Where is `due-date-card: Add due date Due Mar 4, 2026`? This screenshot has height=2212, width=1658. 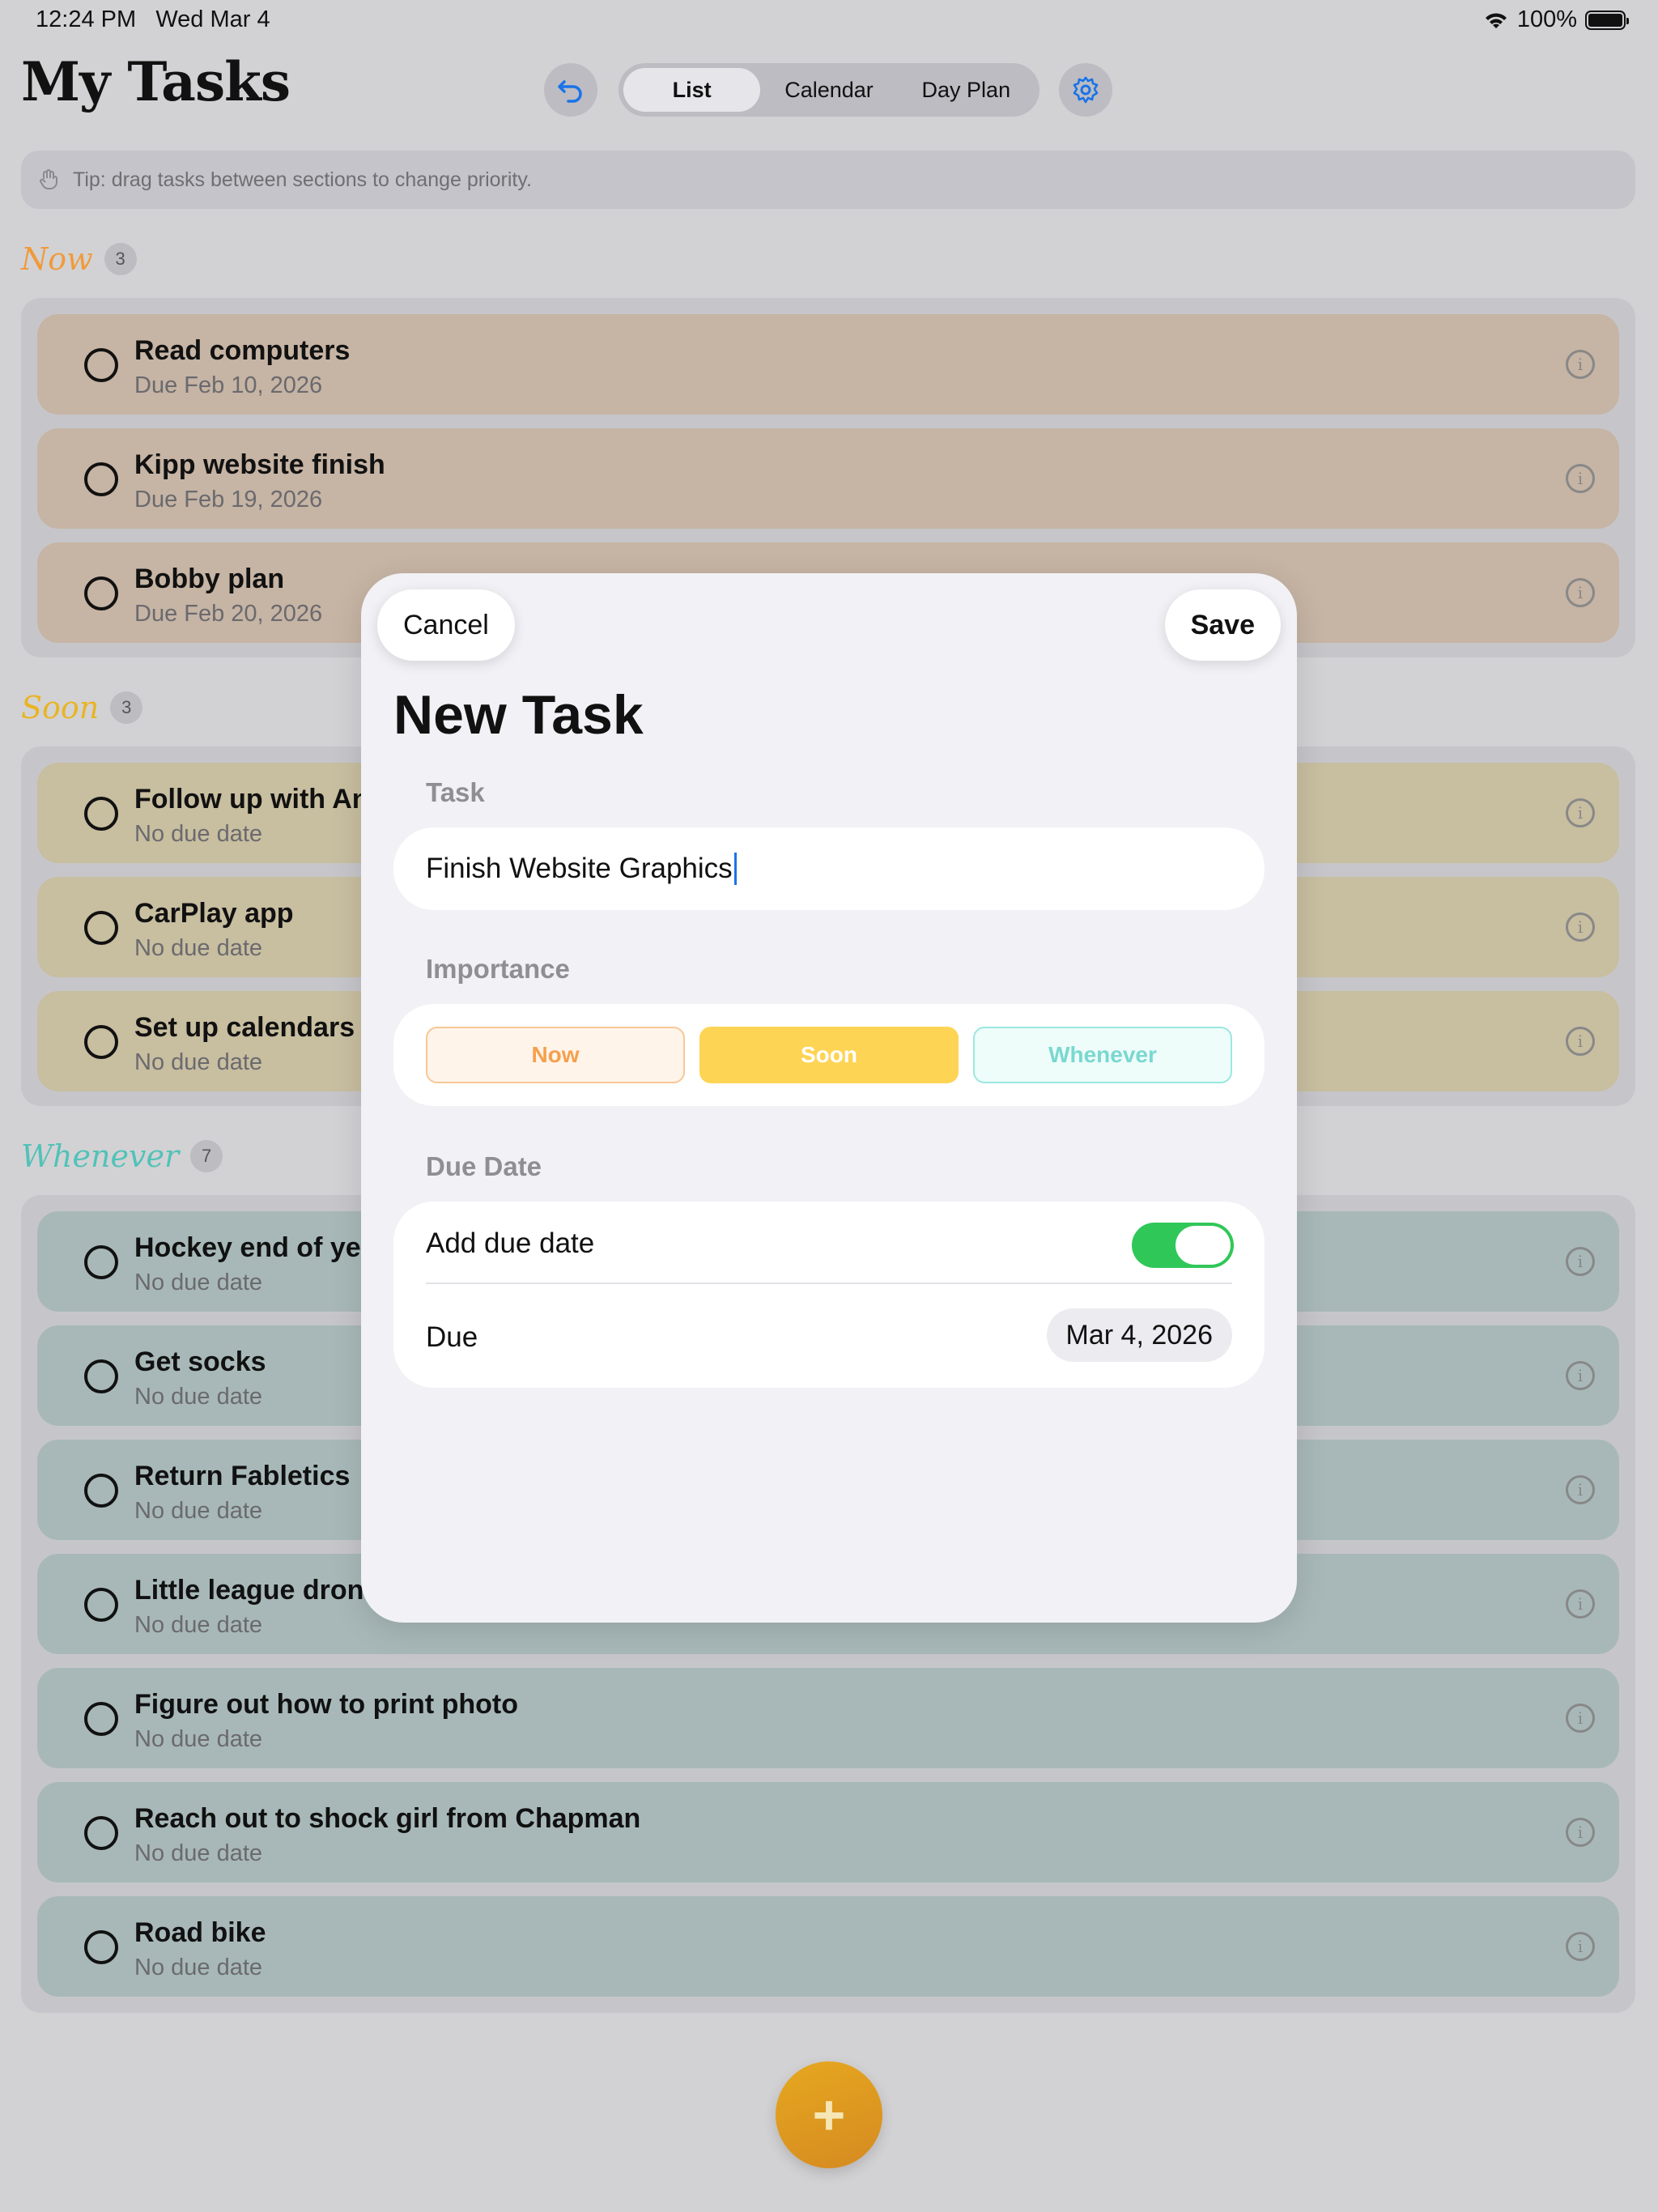
due-date-card: Add due date Due Mar 4, 2026 is located at coordinates (829, 1295).